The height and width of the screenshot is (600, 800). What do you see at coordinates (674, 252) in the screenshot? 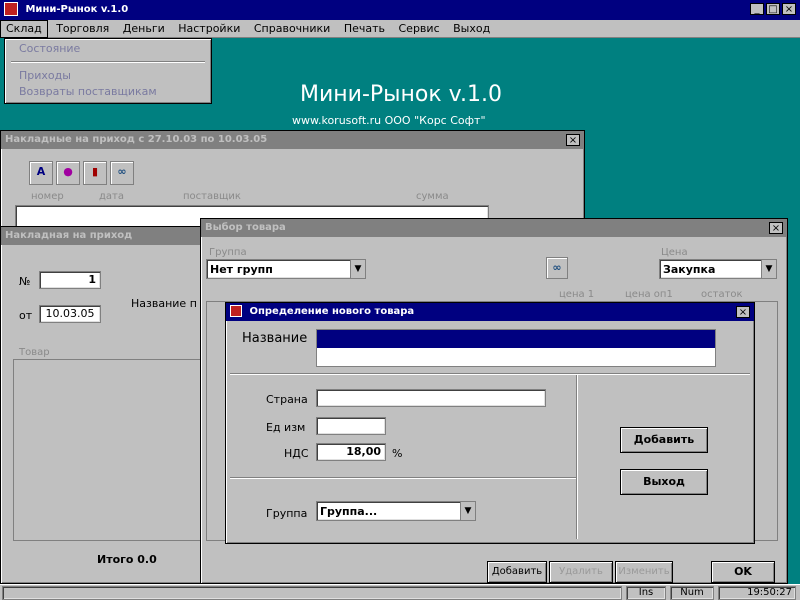
I see `price-label: Цена` at bounding box center [674, 252].